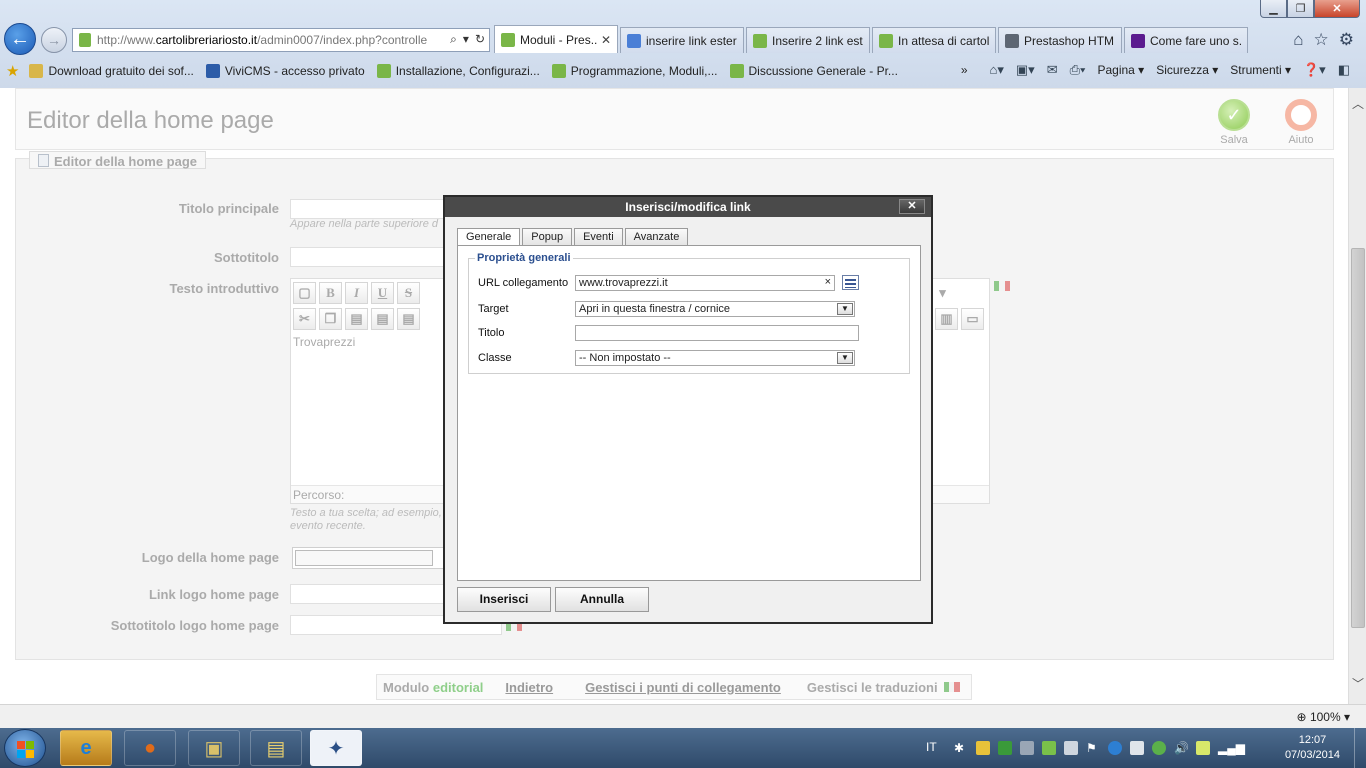 Image resolution: width=1366 pixels, height=768 pixels. What do you see at coordinates (964, 70) in the screenshot?
I see `more-favorites-chevron: »` at bounding box center [964, 70].